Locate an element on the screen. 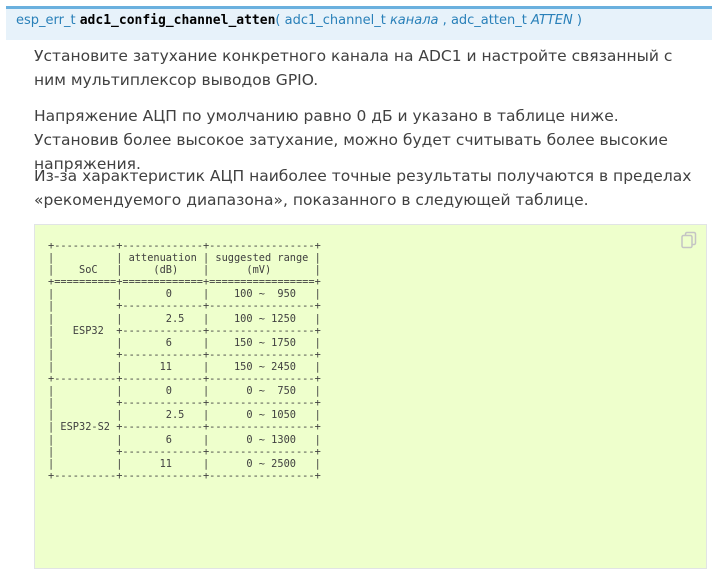  close-paren: ) is located at coordinates (579, 20).